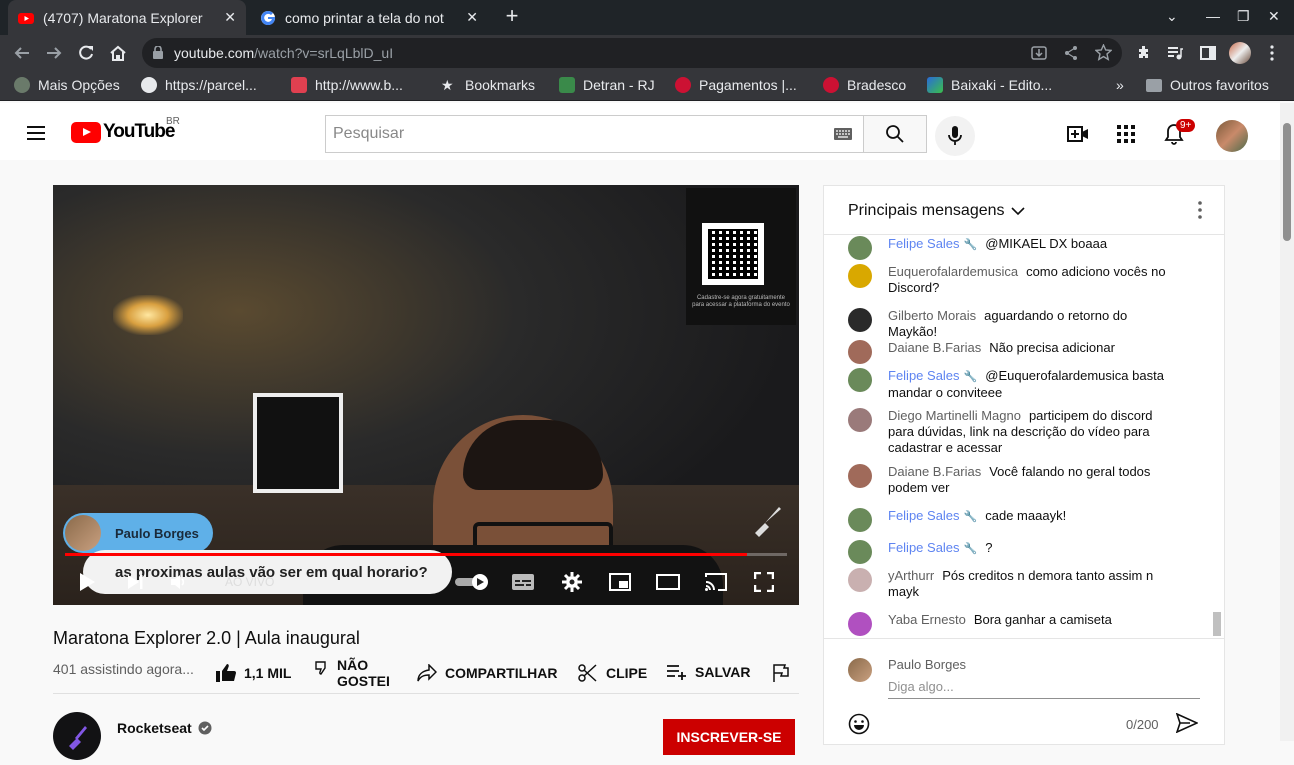 Image resolution: width=1294 pixels, height=765 pixels. I want to click on share-button: COMPARTILHAR, so click(487, 673).